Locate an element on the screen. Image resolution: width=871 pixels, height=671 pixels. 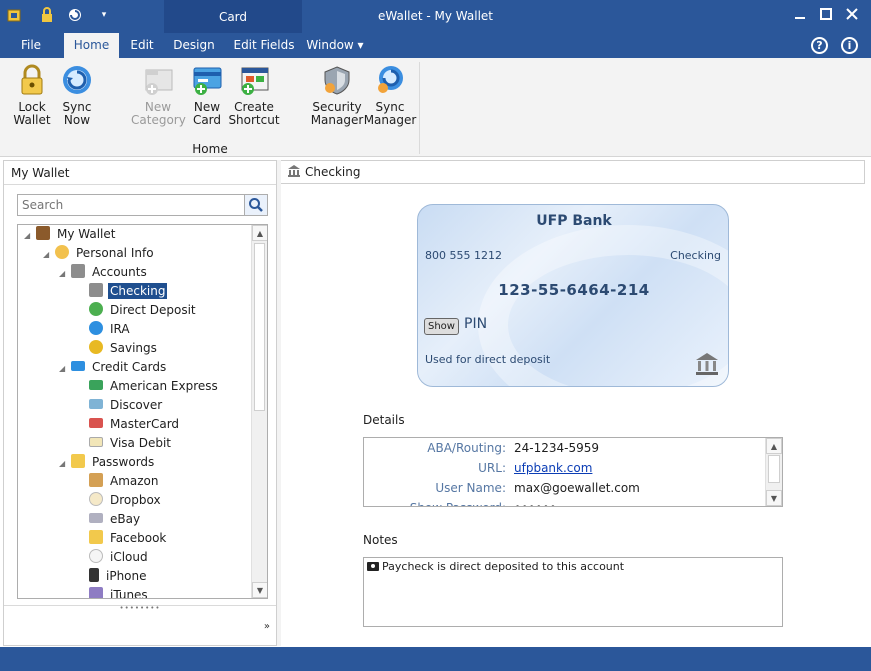
hash-icon is located at coordinates (96, 309).